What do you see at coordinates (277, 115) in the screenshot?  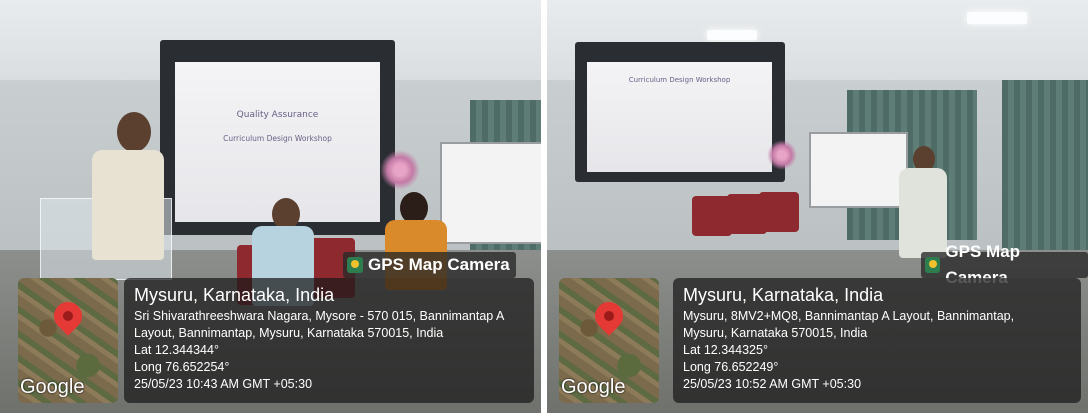 I see `slide-title: Quality Assurance` at bounding box center [277, 115].